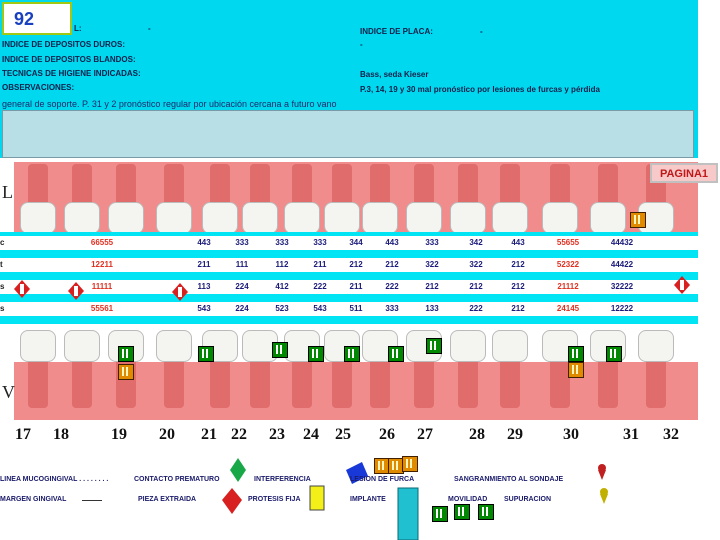 The width and height of the screenshot is (720, 540). I want to click on legend-sangrado: SANGRANMIENTO AL SONDAJE, so click(509, 479).